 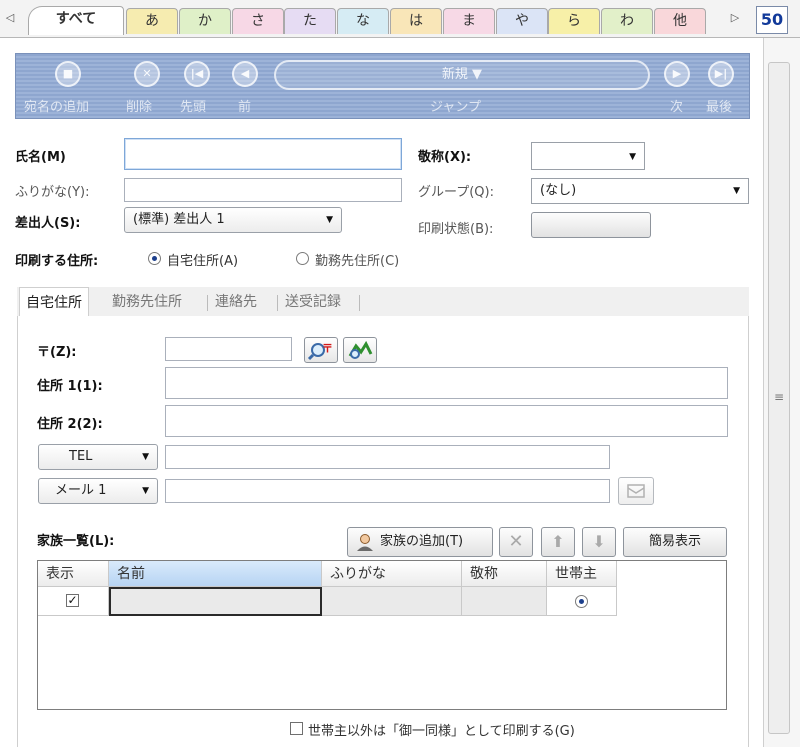 What do you see at coordinates (588, 156) in the screenshot?
I see `honorific-combo: ▼` at bounding box center [588, 156].